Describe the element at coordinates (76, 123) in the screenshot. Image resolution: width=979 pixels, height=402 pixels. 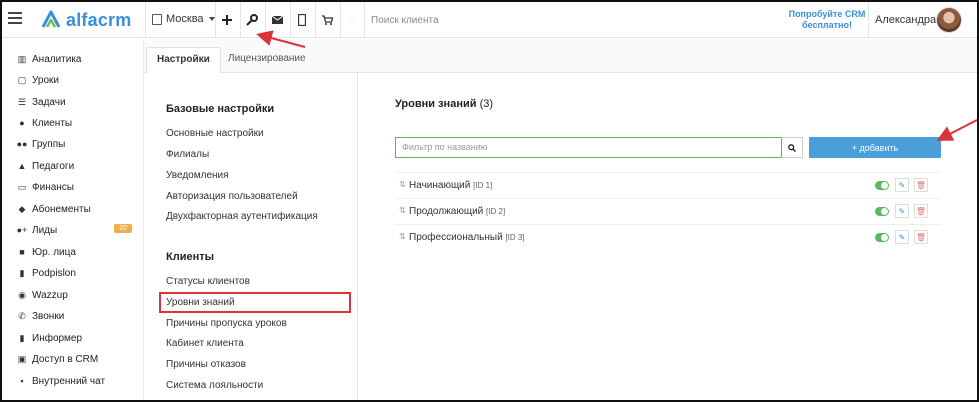
I see `sidebar-item: ● Клиенты` at that location.